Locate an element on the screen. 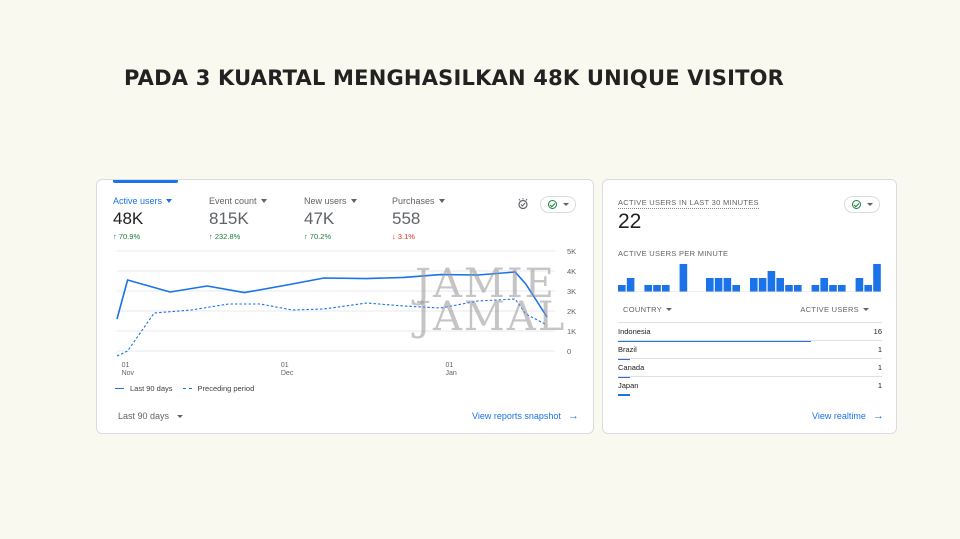 The image size is (960, 539). watermark: JAMIE JAMAL is located at coordinates (491, 300).